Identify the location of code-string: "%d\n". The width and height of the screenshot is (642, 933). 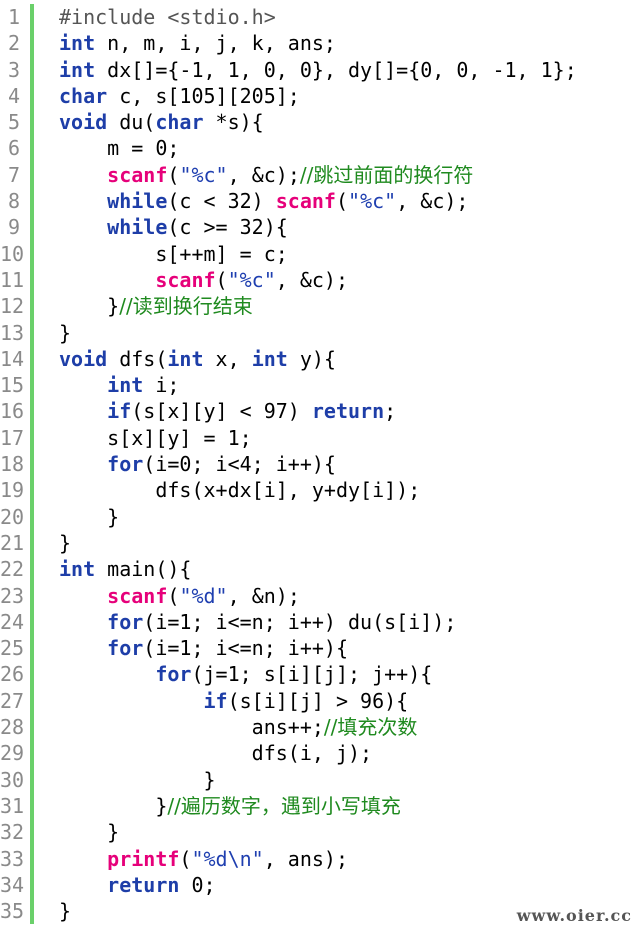
(227, 858).